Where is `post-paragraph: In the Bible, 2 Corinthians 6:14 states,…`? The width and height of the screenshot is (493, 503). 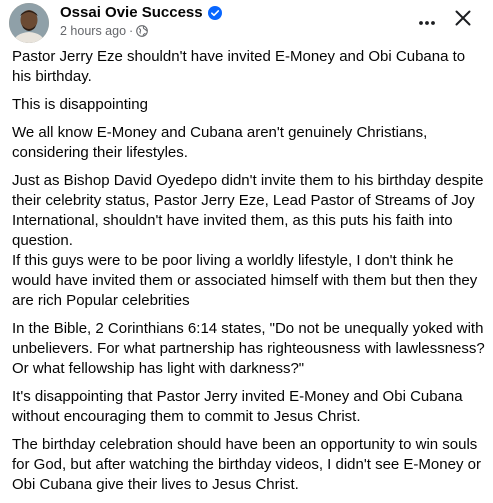 post-paragraph: In the Bible, 2 Corinthians 6:14 states,… is located at coordinates (248, 348).